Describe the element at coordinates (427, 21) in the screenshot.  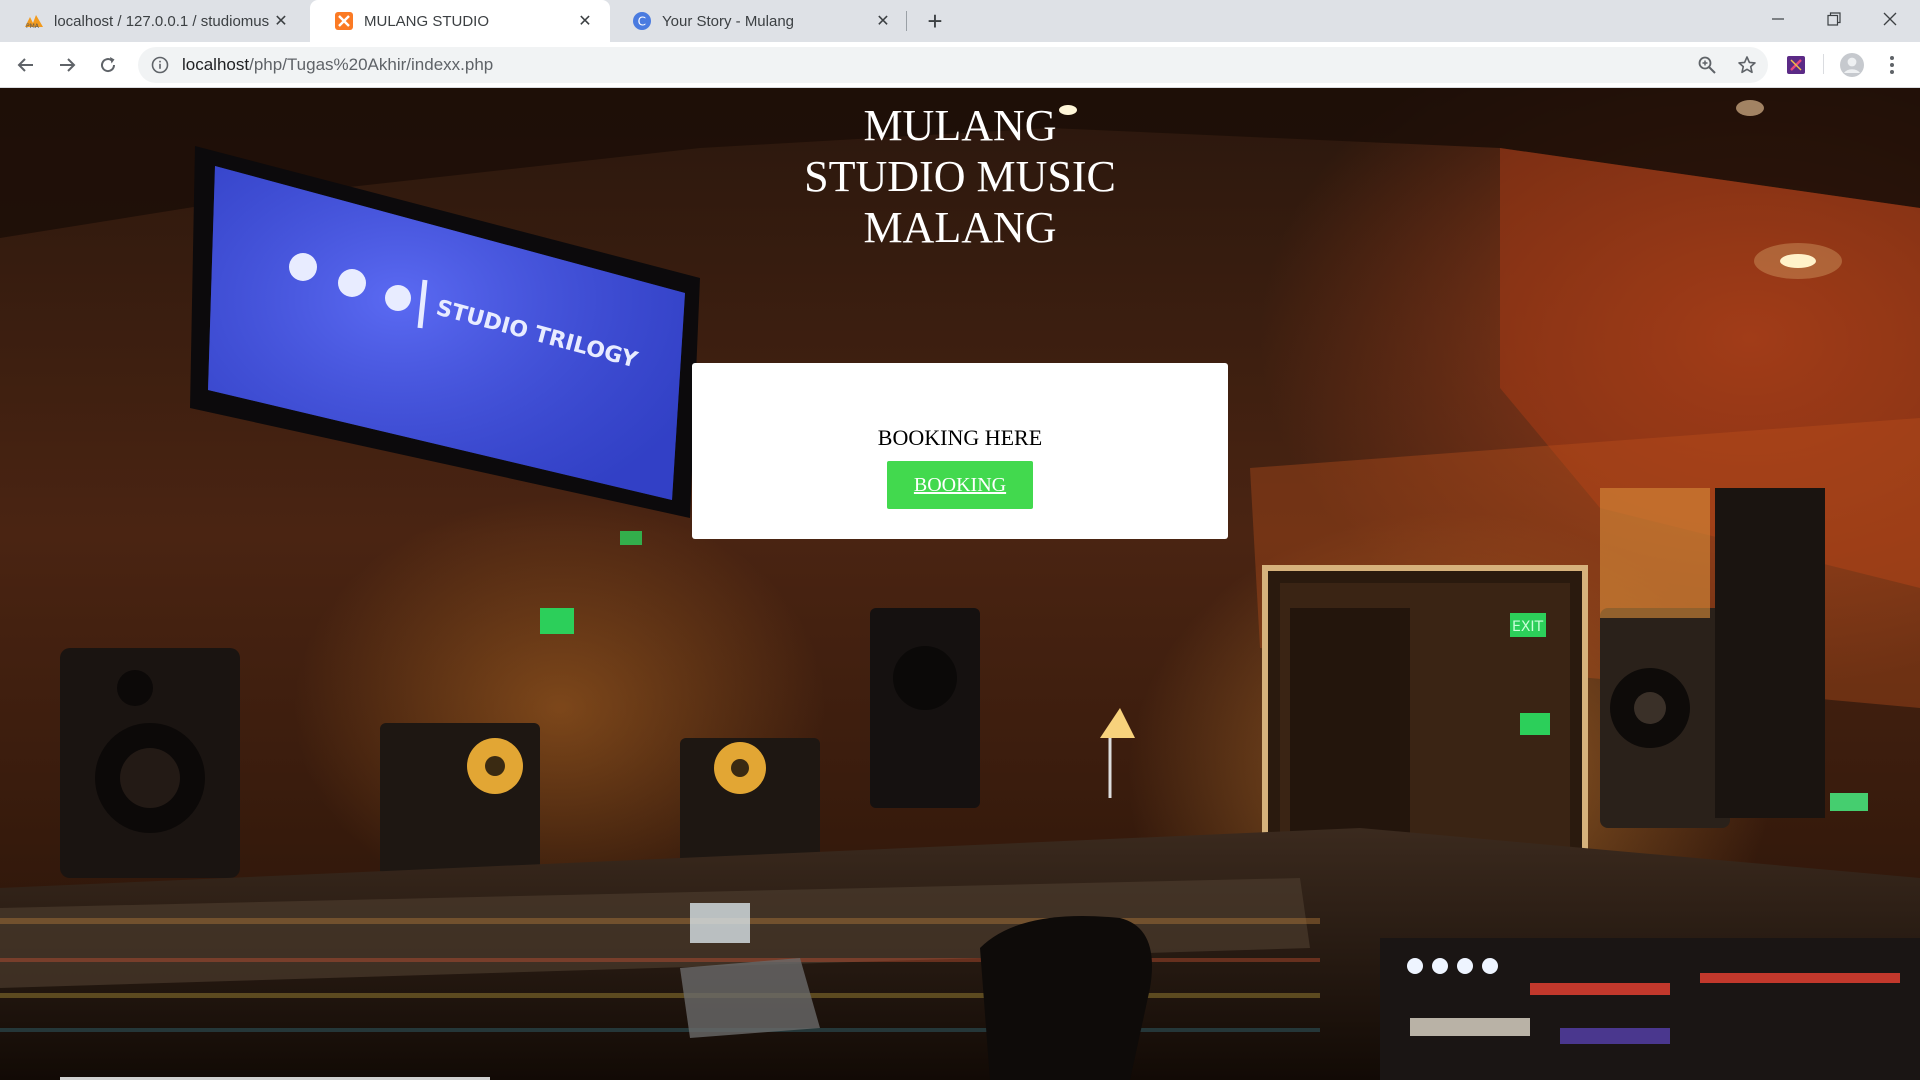
I see `tab-title: MULANG STUDIO` at that location.